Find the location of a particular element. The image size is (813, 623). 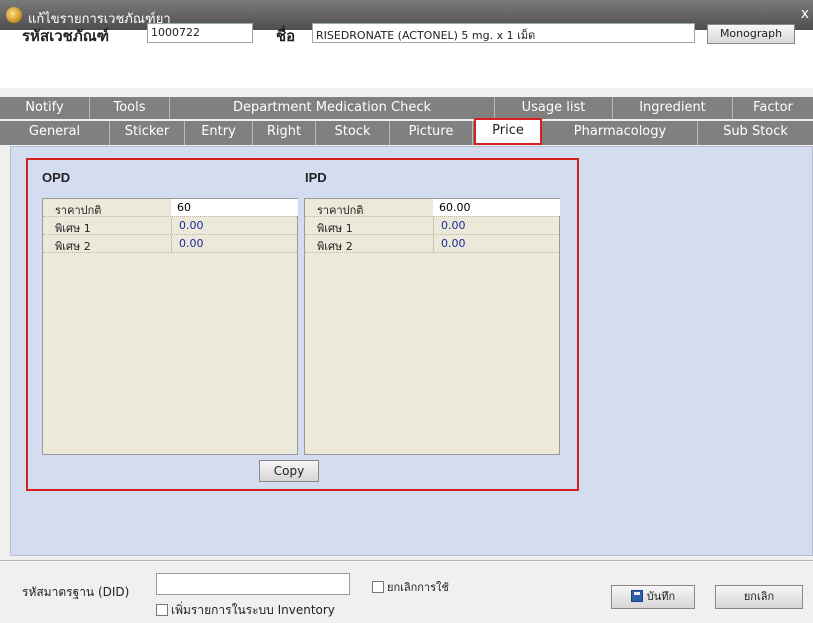

opd-title: OPD is located at coordinates (56, 177).